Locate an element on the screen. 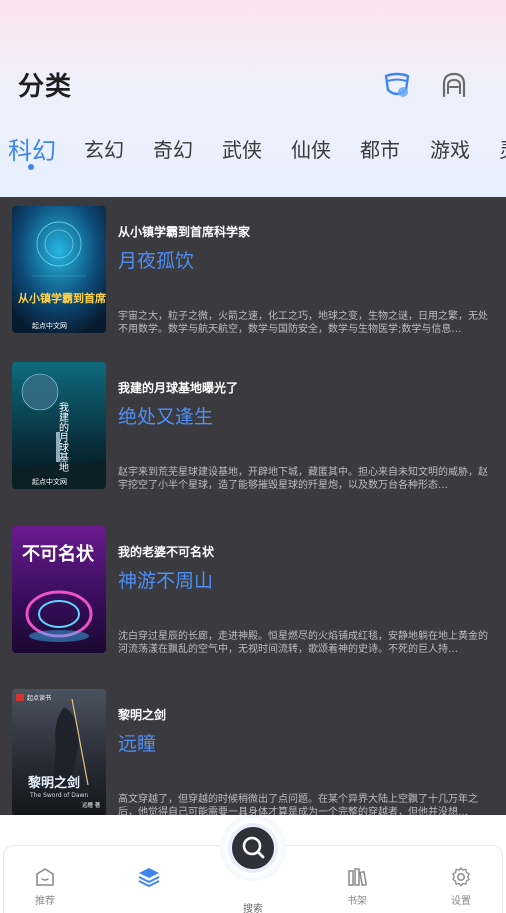 The image size is (506, 913). nav-bookshelf: 书架 is located at coordinates (357, 886).